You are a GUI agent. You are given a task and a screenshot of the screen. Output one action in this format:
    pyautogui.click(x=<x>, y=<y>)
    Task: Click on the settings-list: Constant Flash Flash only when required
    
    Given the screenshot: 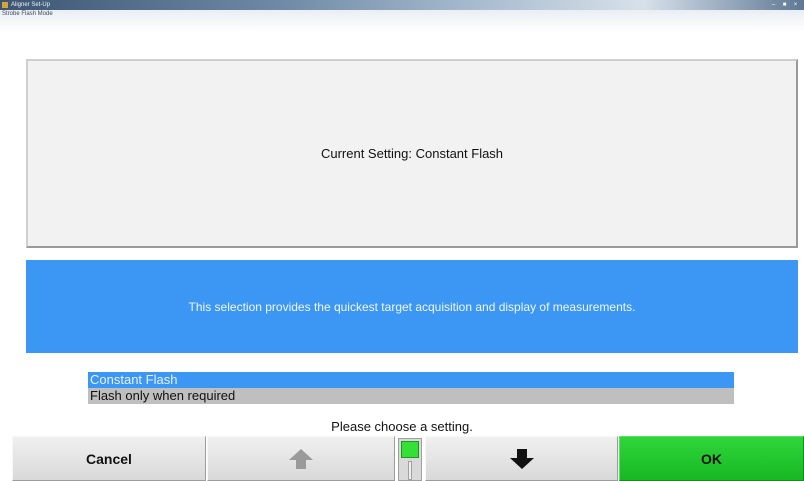 What is the action you would take?
    pyautogui.click(x=411, y=388)
    